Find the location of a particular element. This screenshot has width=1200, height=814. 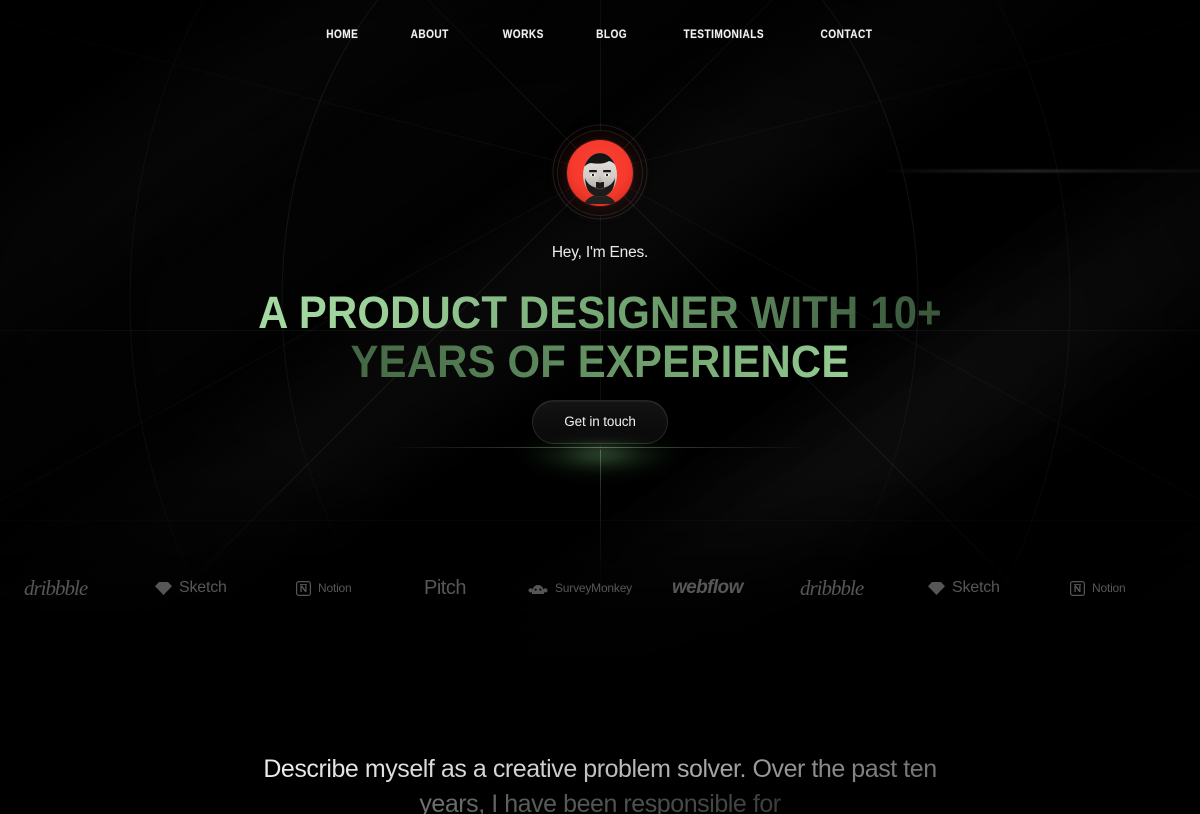

monkey-icon is located at coordinates (538, 588).